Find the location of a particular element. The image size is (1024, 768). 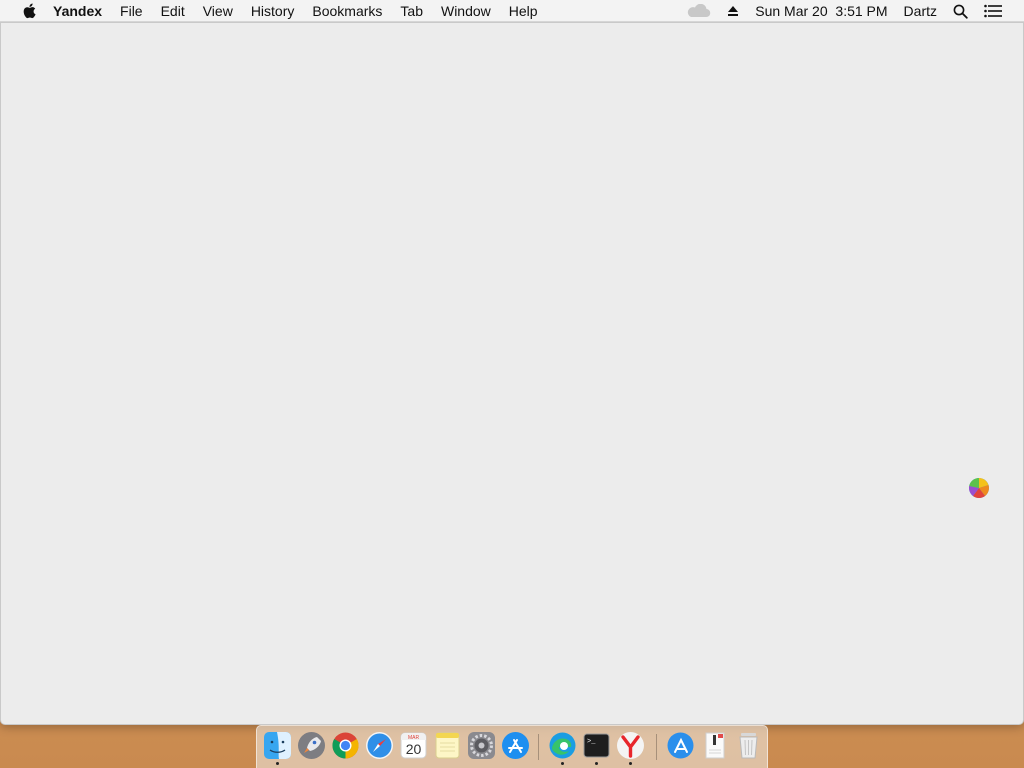

terminal-prompt: >_ is located at coordinates (591, 742).